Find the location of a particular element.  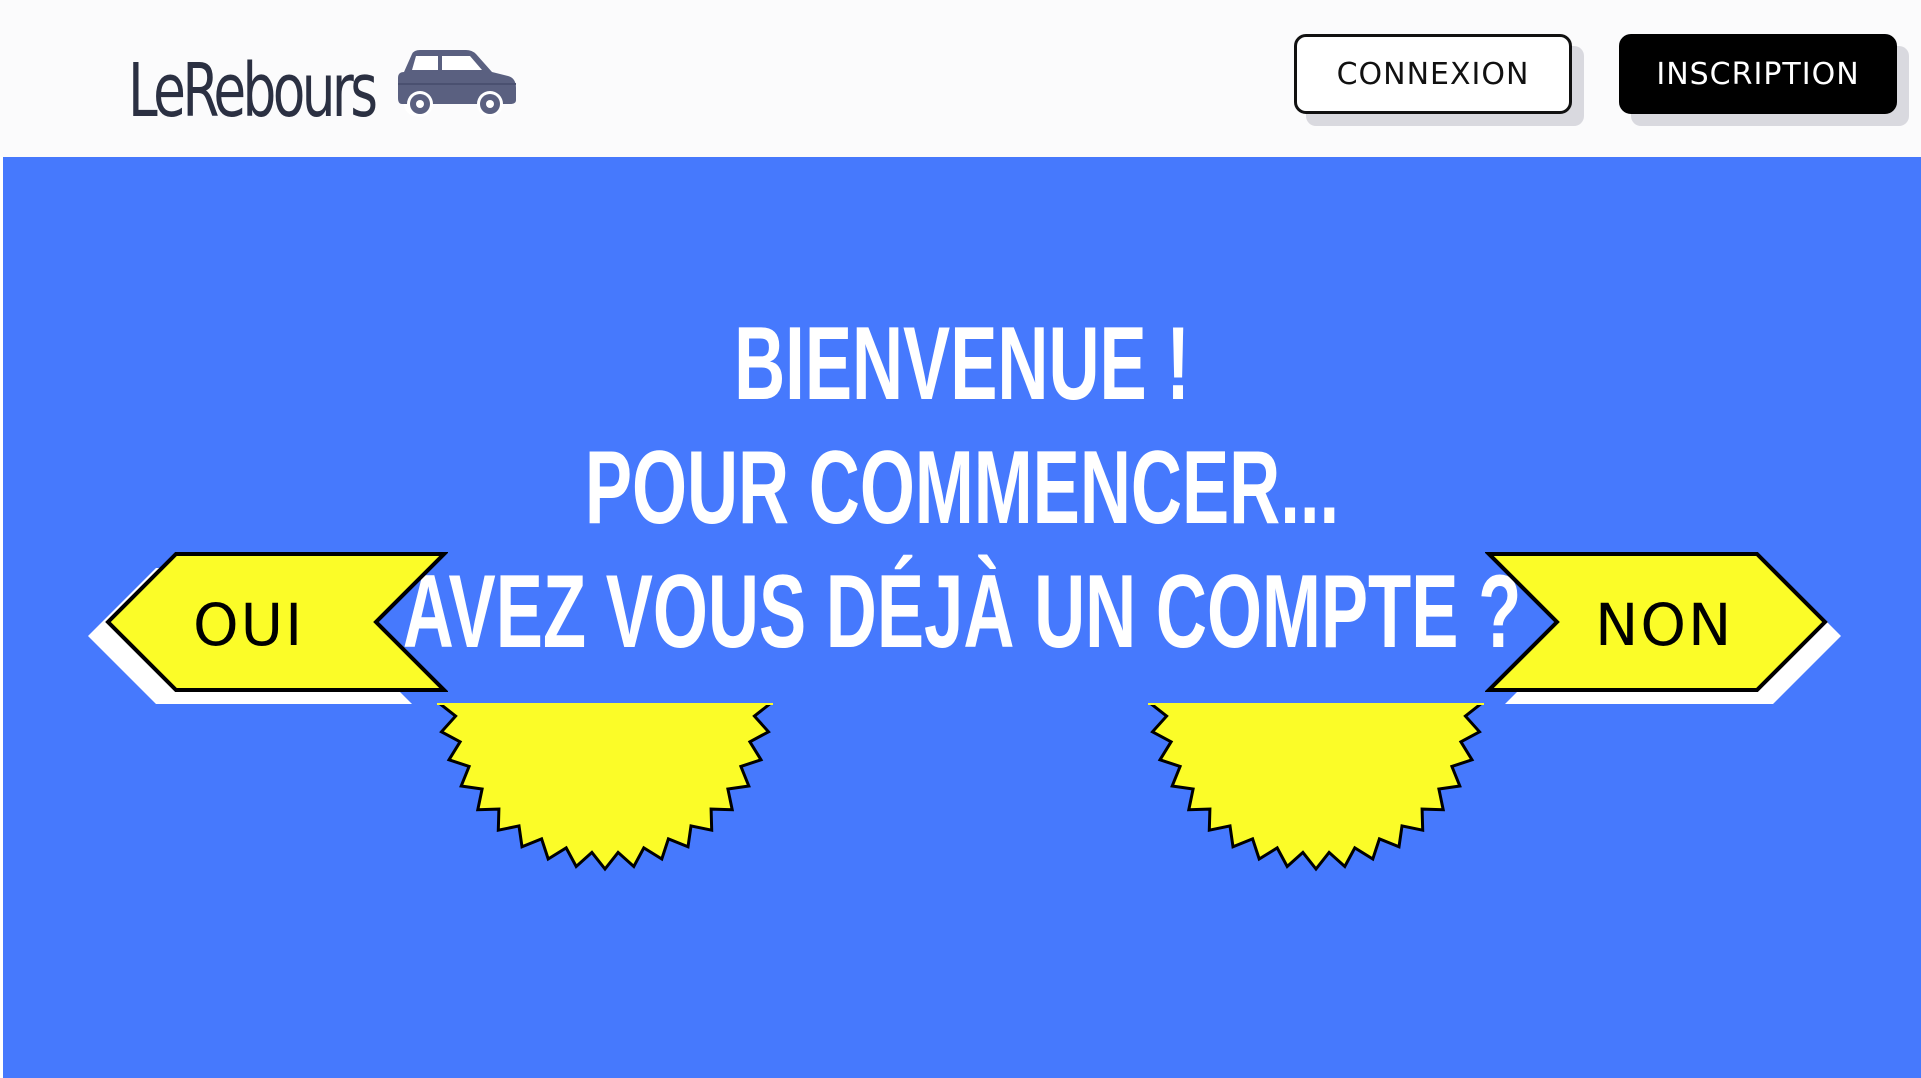

account-question: AVEZ VOUS DÉJÀ UN COMPTE ? is located at coordinates (962, 612).